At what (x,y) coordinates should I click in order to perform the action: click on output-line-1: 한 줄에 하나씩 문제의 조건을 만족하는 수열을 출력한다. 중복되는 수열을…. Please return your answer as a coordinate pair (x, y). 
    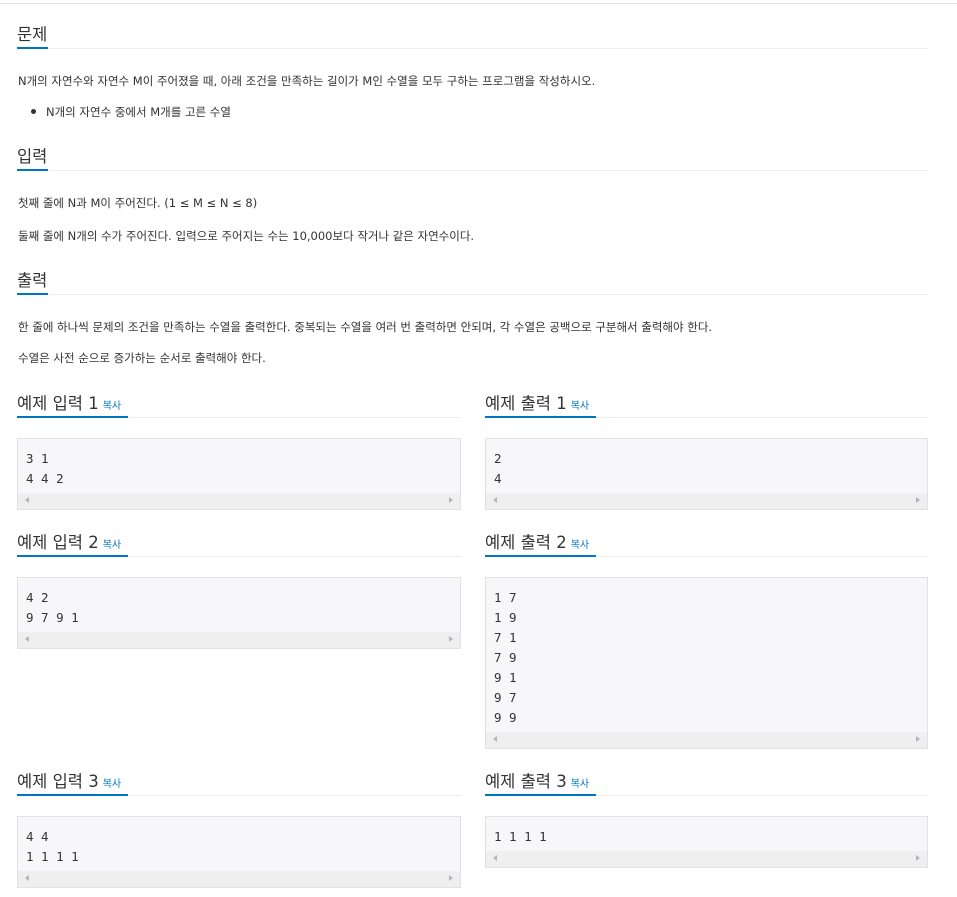
    Looking at the image, I should click on (365, 327).